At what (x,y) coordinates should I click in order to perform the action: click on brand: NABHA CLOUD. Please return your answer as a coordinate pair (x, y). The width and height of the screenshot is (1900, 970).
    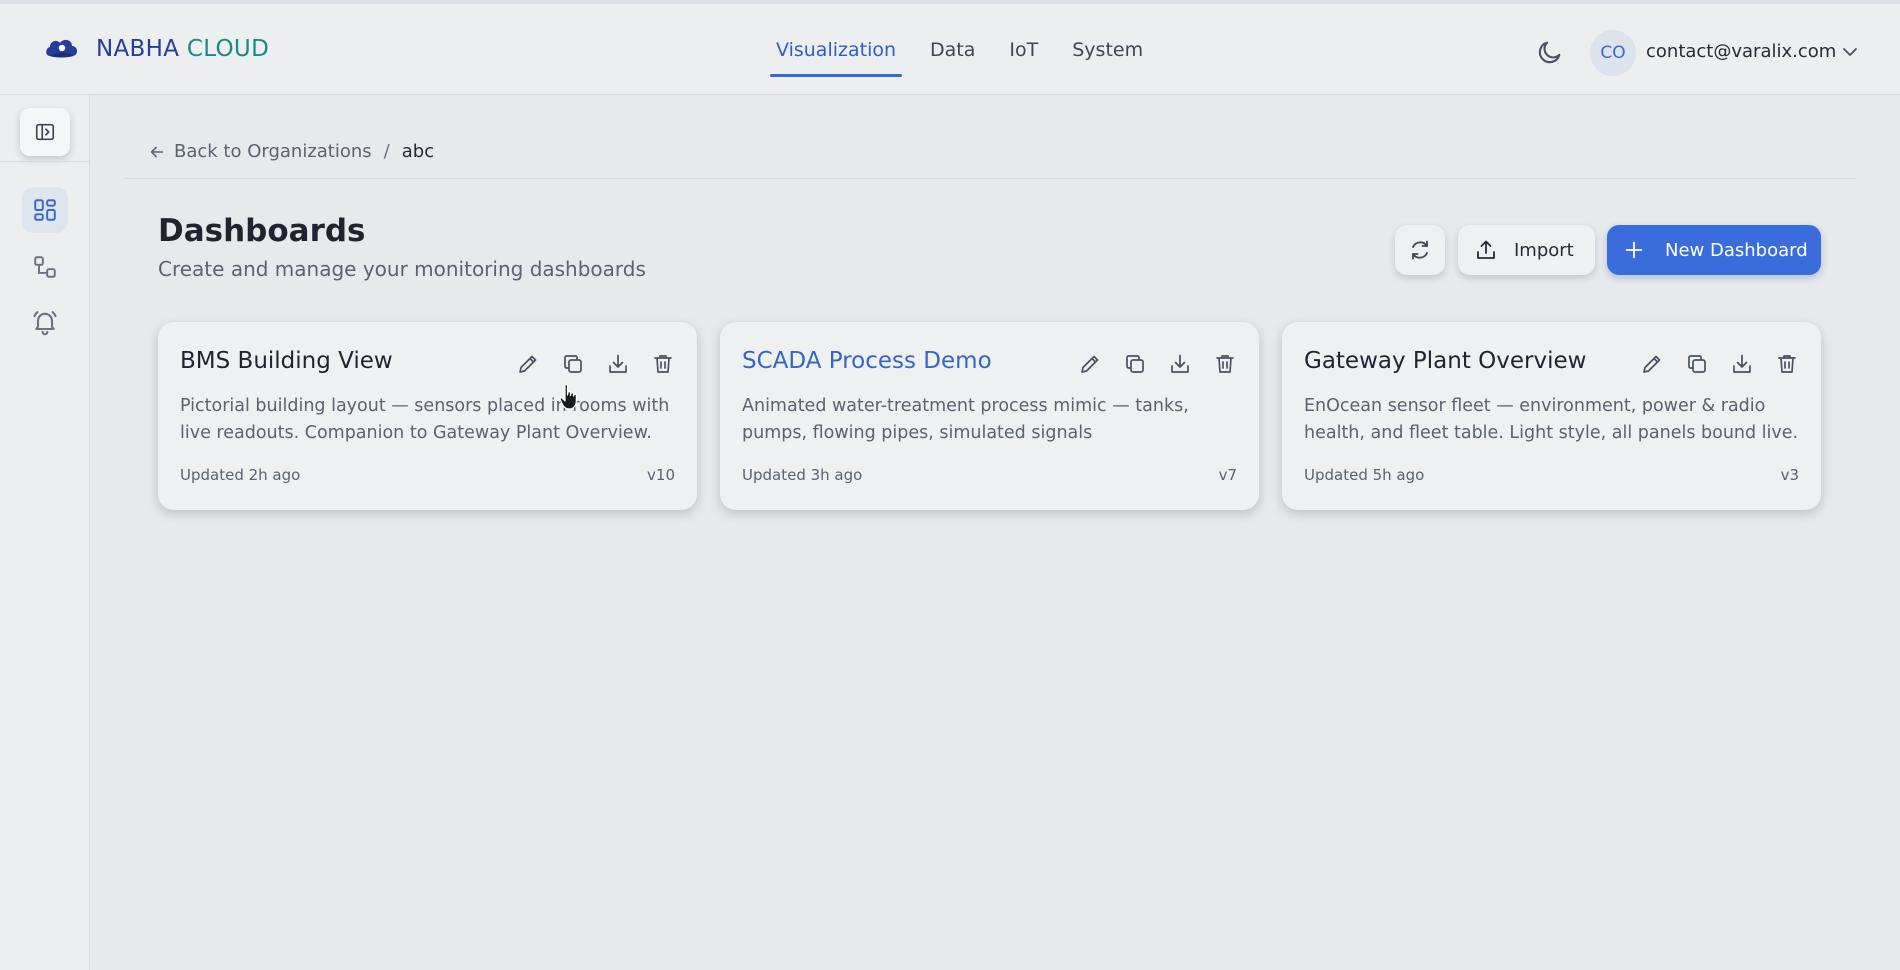
    Looking at the image, I should click on (156, 49).